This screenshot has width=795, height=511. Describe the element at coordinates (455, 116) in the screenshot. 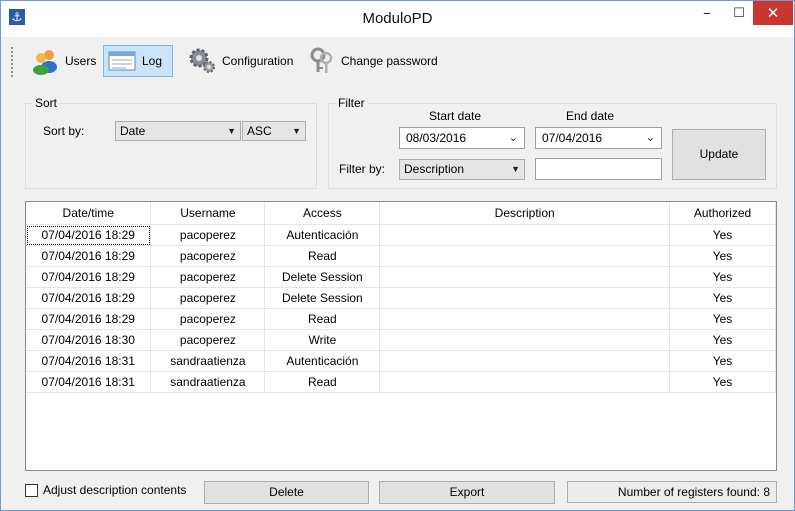

I see `start-date-label: Start date` at that location.